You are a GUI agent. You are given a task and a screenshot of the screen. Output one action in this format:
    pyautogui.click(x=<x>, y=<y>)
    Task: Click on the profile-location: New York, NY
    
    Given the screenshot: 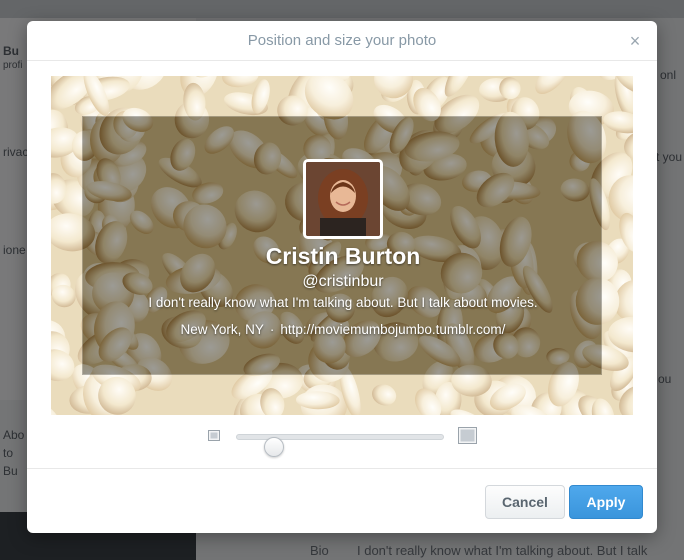 What is the action you would take?
    pyautogui.click(x=222, y=329)
    